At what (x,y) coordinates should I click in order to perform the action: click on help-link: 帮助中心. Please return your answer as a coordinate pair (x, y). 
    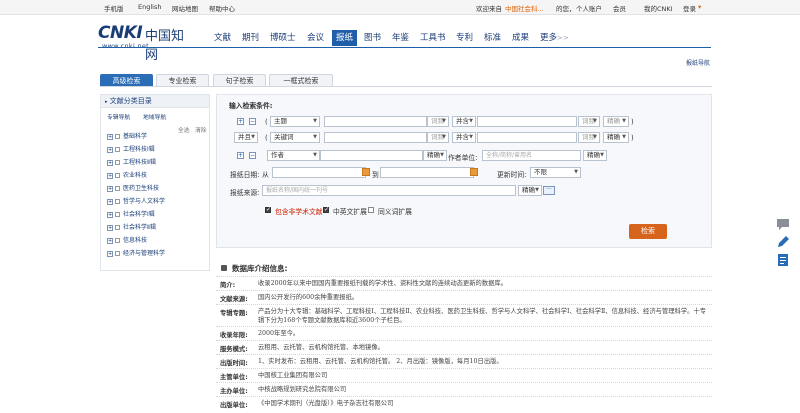
    Looking at the image, I should click on (222, 8).